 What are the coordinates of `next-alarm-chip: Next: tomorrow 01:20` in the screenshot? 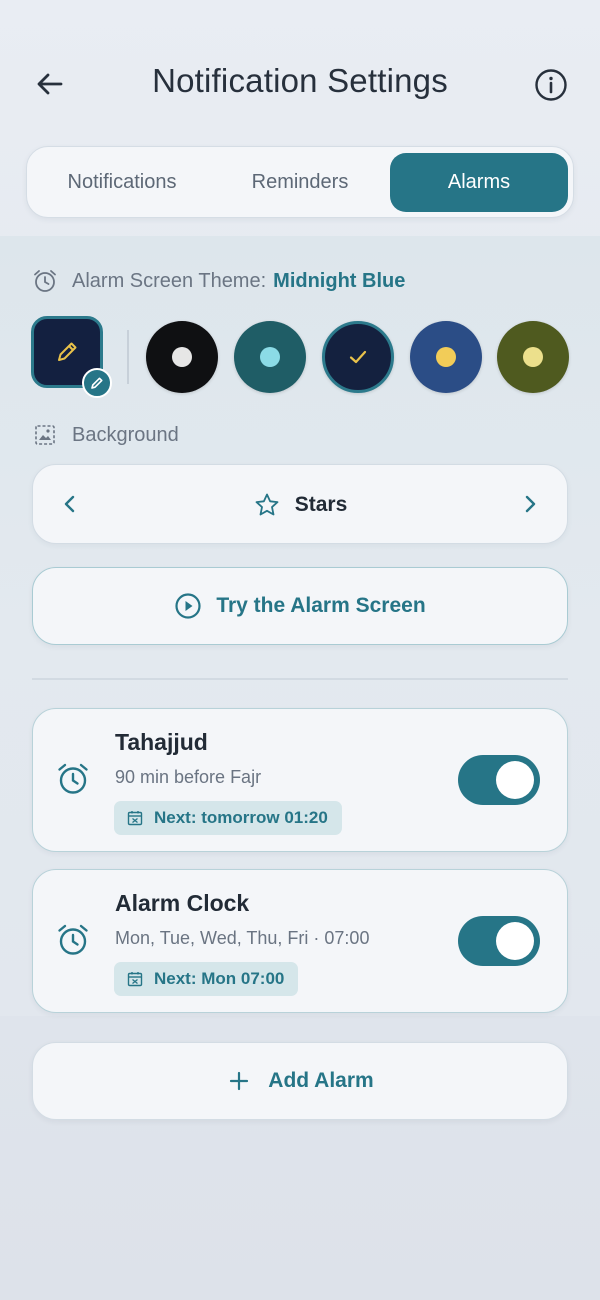 It's located at (228, 818).